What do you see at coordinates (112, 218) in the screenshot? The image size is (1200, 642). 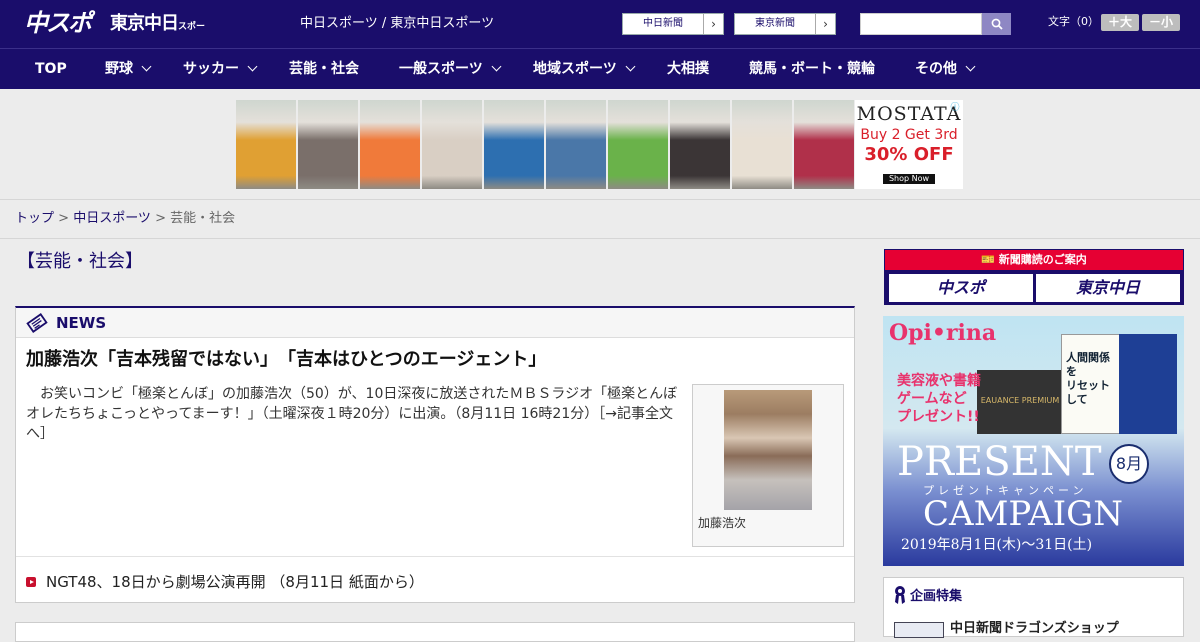 I see `breadcrumb-site-link: 中日スポーツ` at bounding box center [112, 218].